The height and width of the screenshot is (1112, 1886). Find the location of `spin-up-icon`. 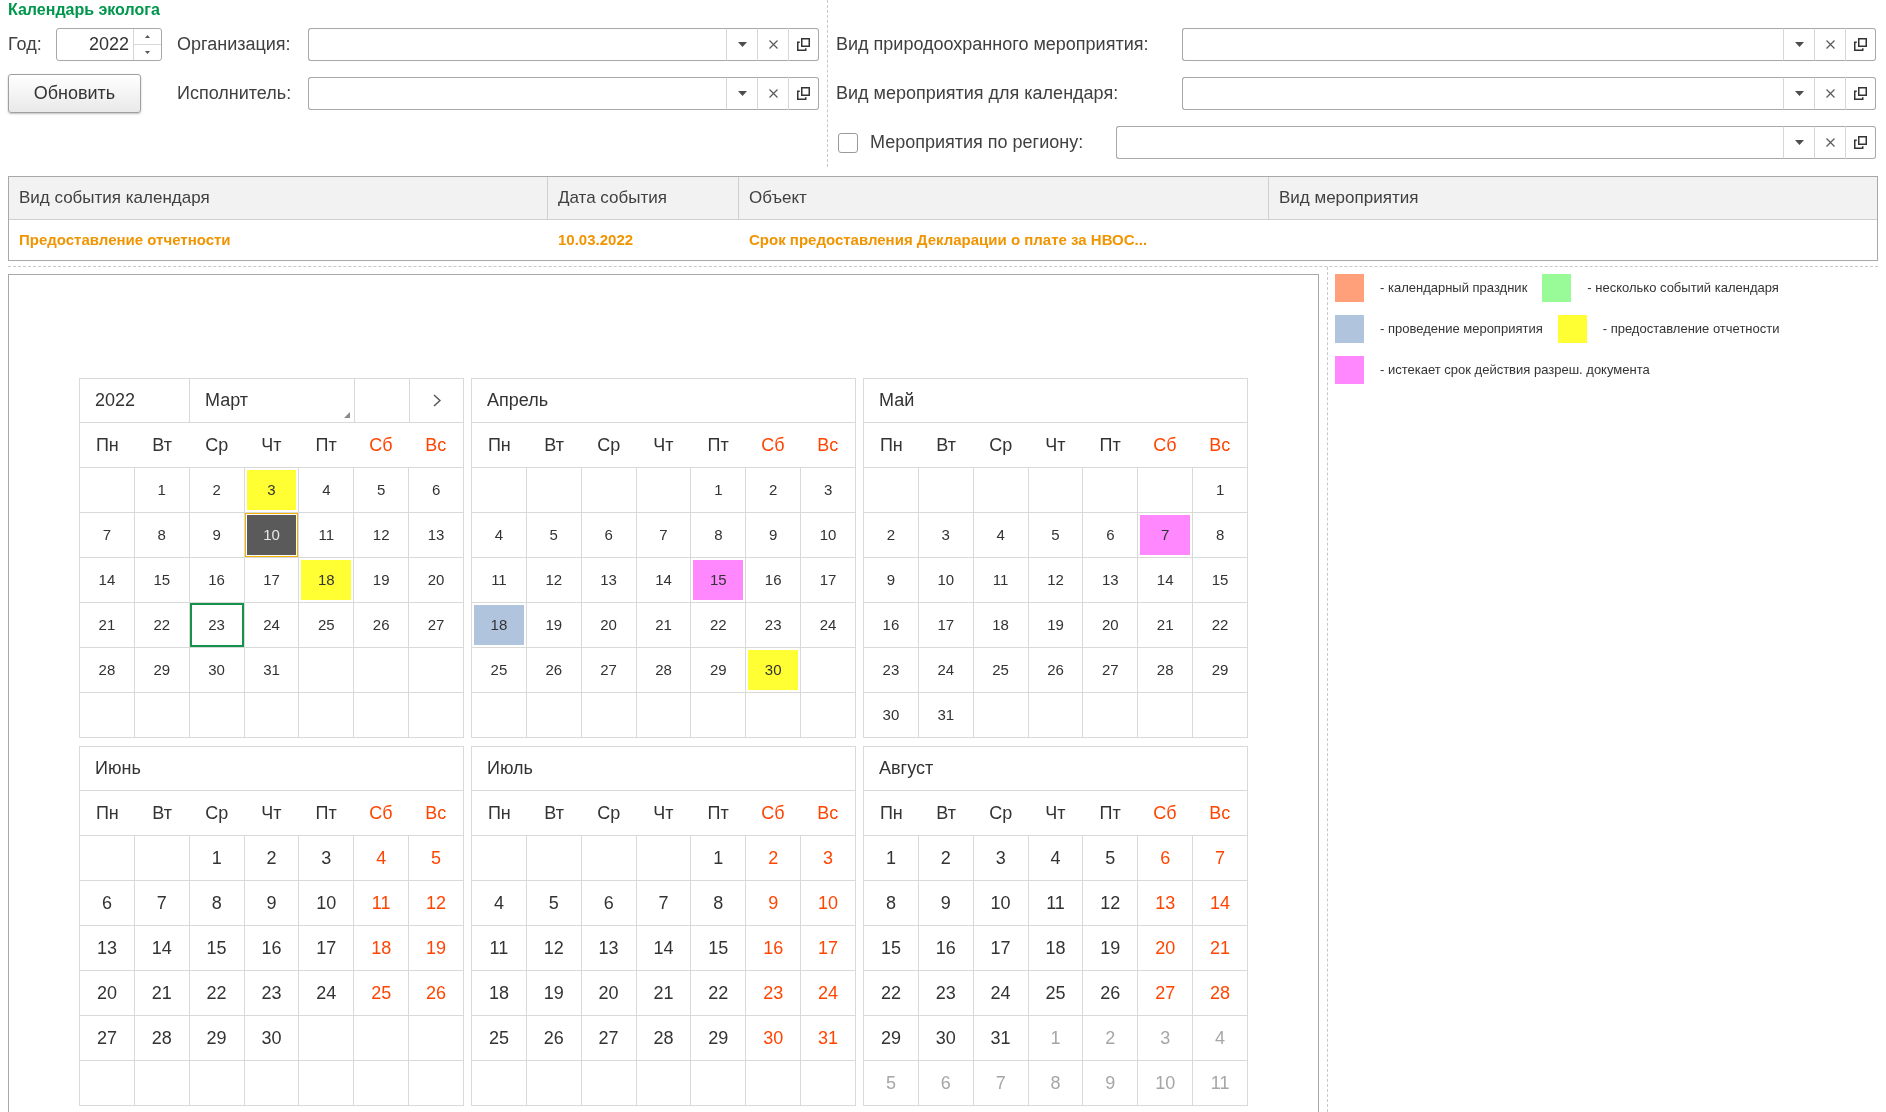

spin-up-icon is located at coordinates (147, 36).